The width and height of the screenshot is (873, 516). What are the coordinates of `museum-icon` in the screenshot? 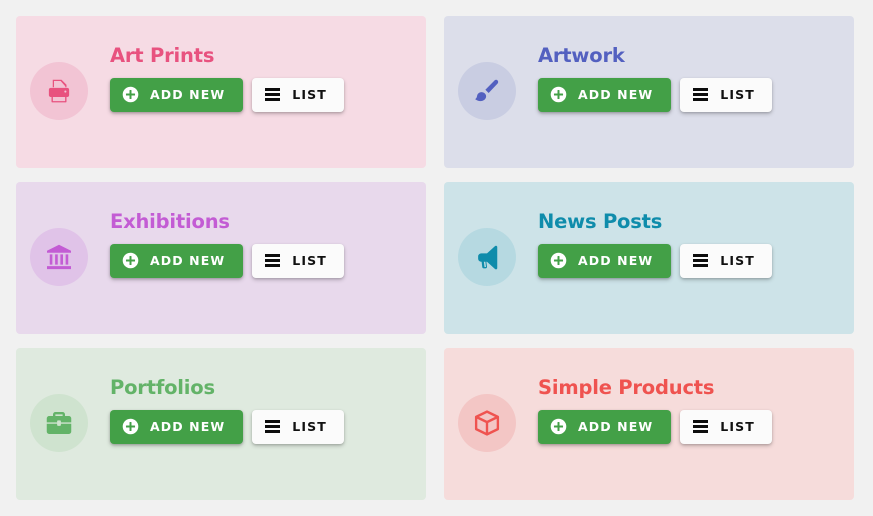 It's located at (59, 257).